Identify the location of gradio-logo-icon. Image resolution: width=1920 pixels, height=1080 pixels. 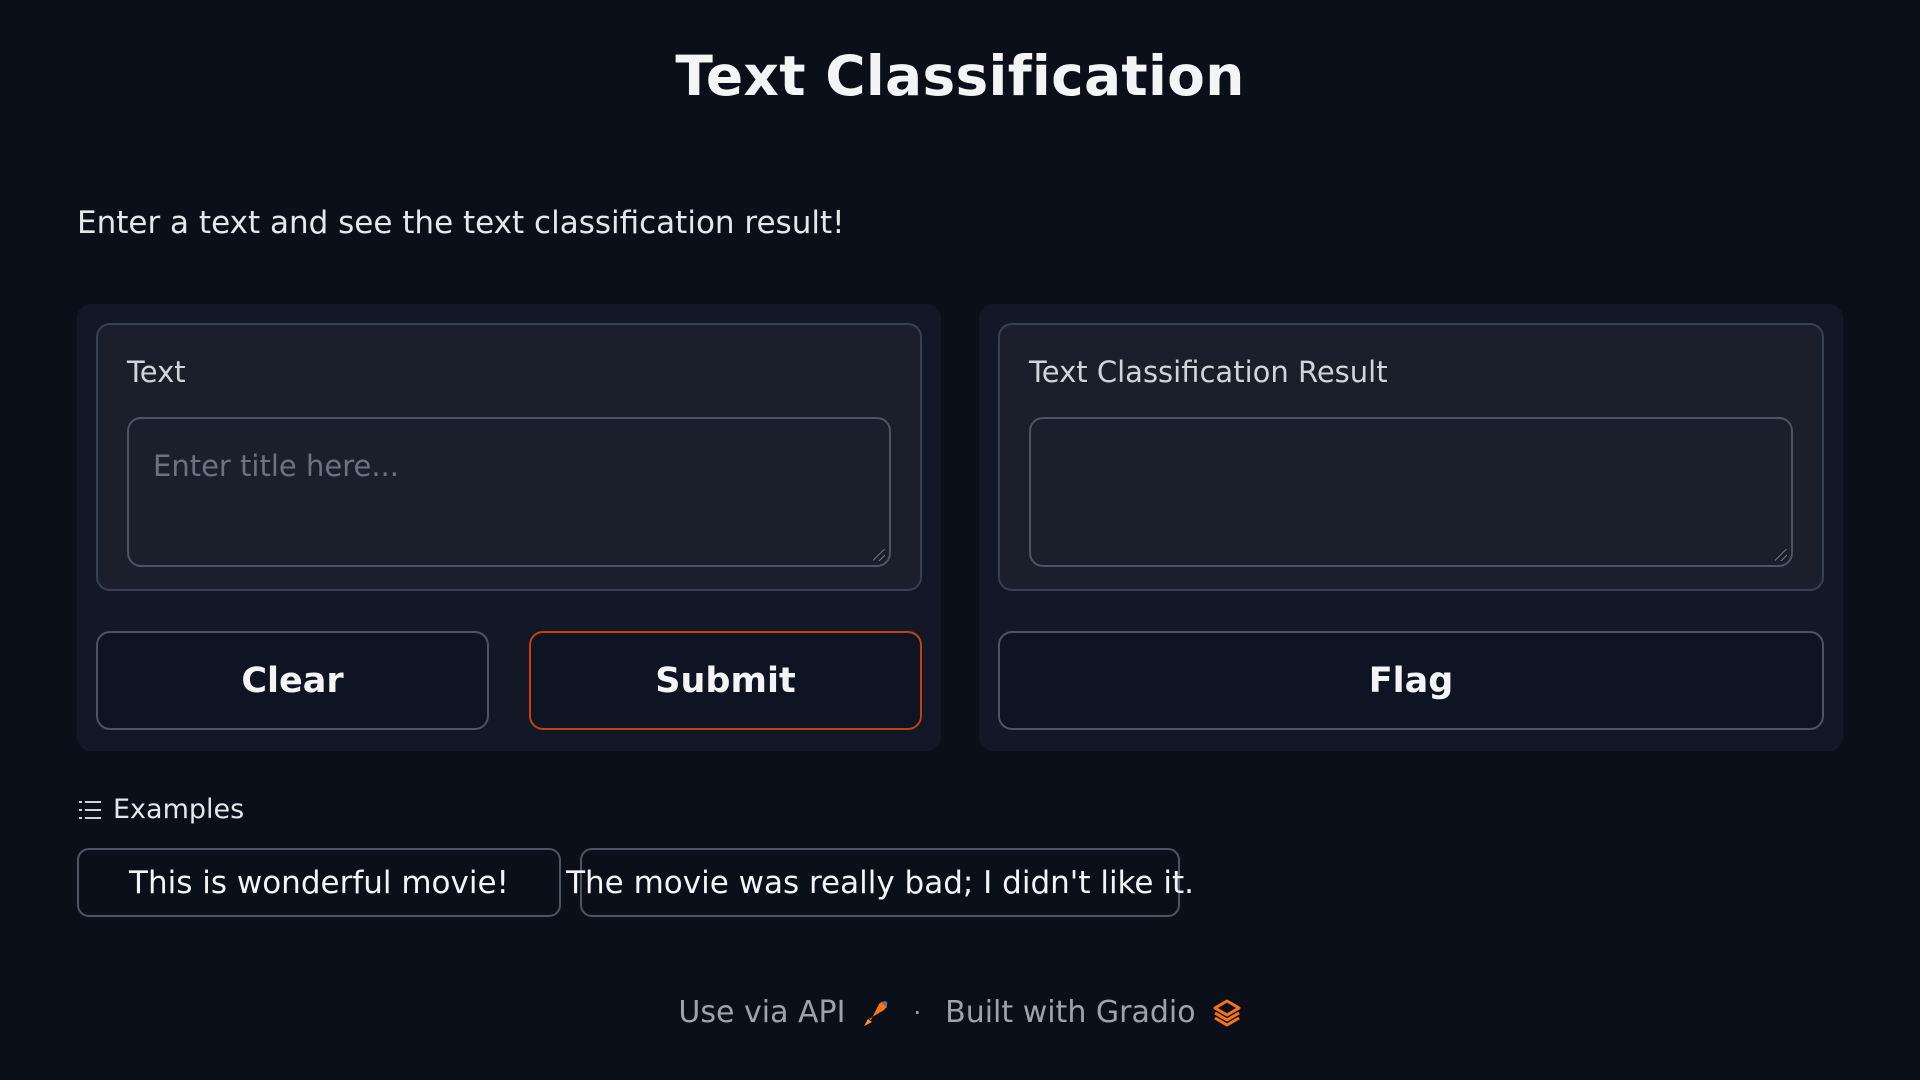
(1227, 1012).